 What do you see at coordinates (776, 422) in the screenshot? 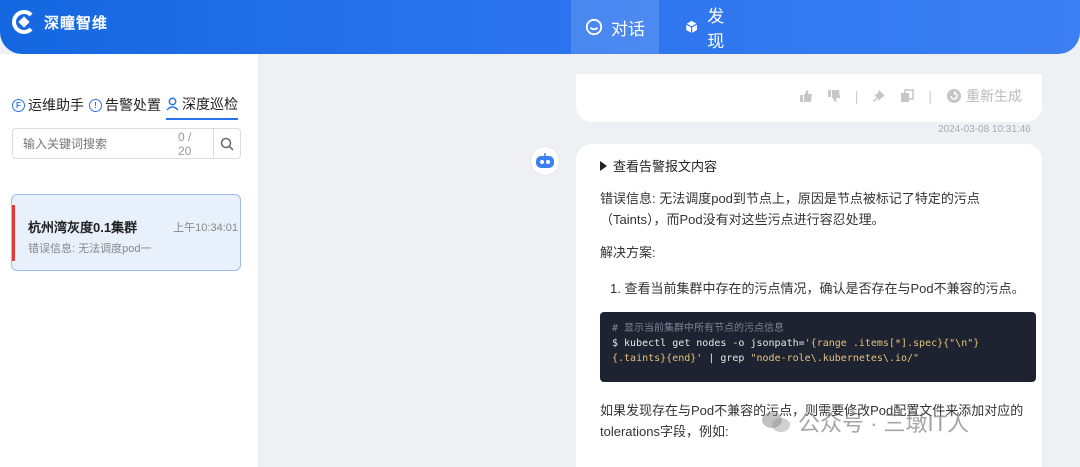
I see `wechat-icon` at bounding box center [776, 422].